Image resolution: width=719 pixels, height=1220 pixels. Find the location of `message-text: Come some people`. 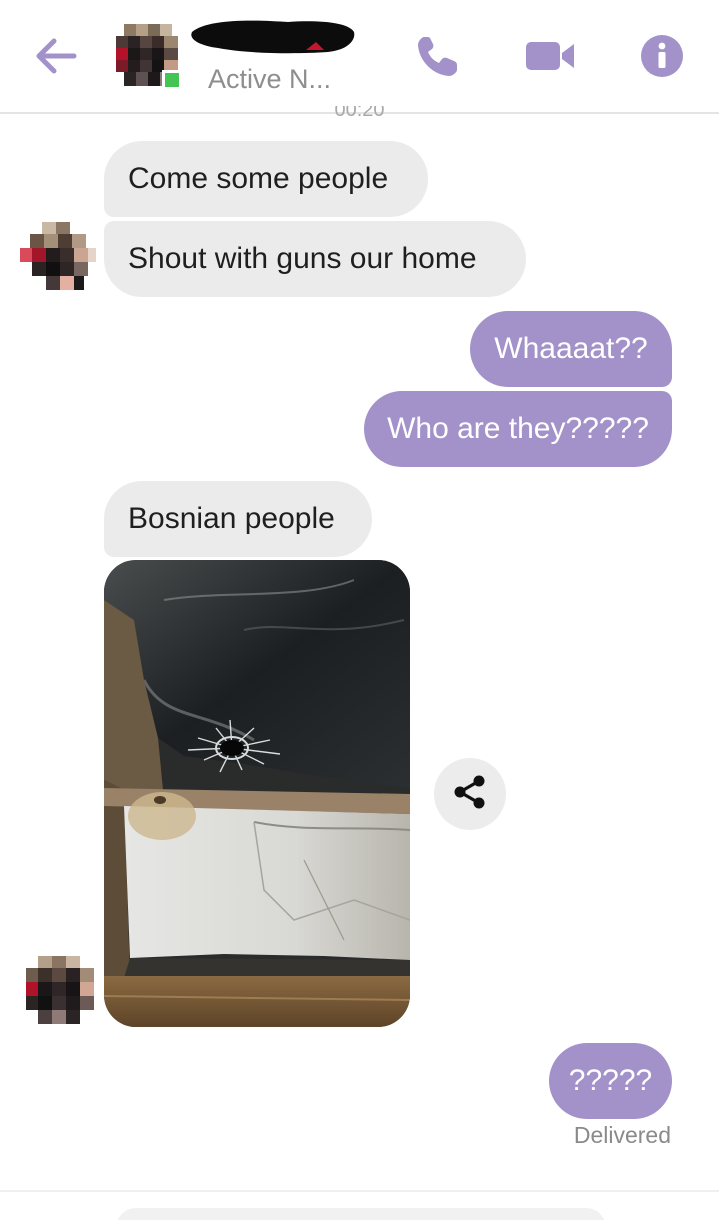

message-text: Come some people is located at coordinates (258, 178).